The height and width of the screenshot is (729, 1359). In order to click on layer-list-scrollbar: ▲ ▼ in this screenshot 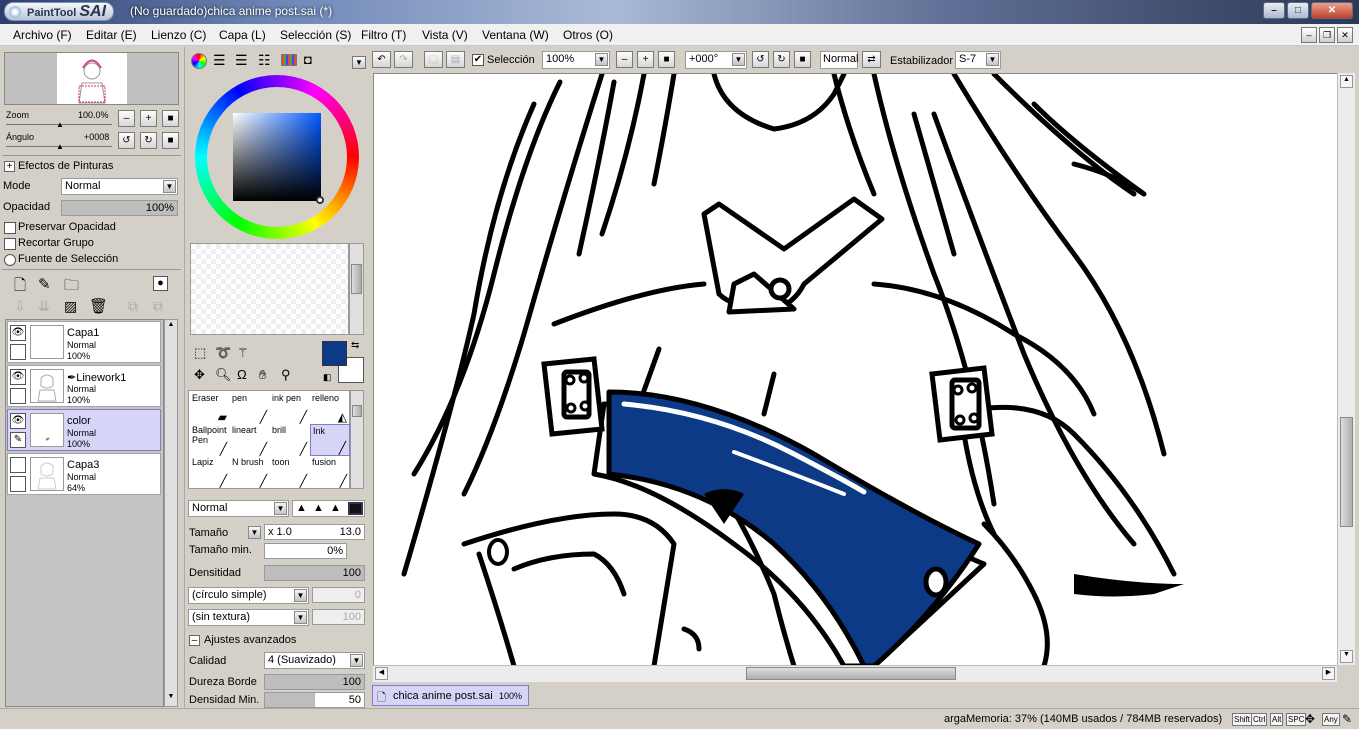, I will do `click(171, 513)`.